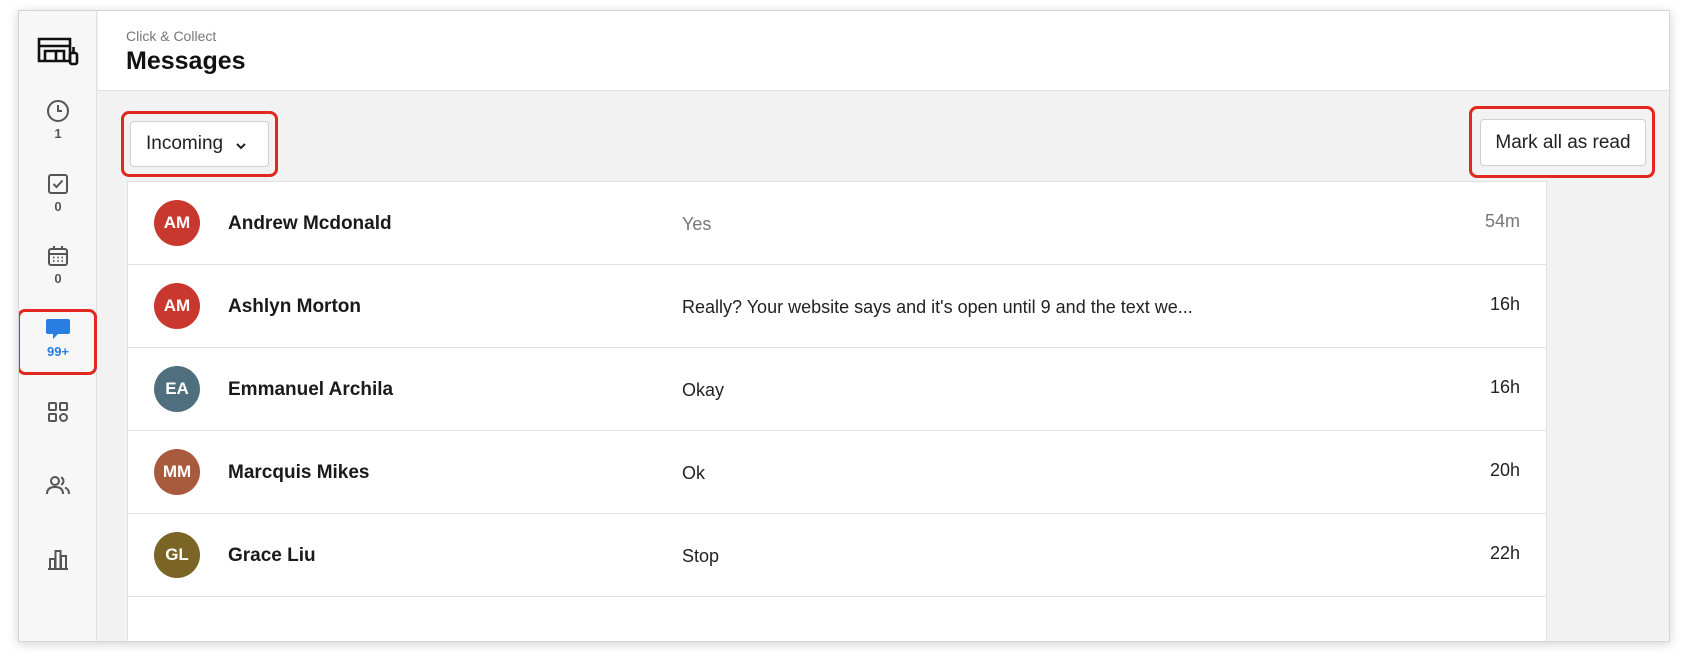  Describe the element at coordinates (837, 472) in the screenshot. I see `list-item: MM Marcquis Mikes Ok 20h` at that location.